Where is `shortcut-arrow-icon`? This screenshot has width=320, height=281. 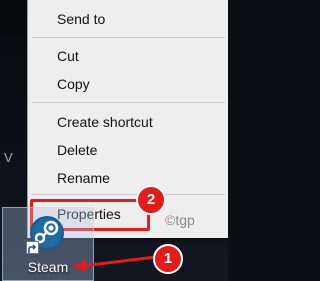
shortcut-arrow-icon is located at coordinates (32, 247).